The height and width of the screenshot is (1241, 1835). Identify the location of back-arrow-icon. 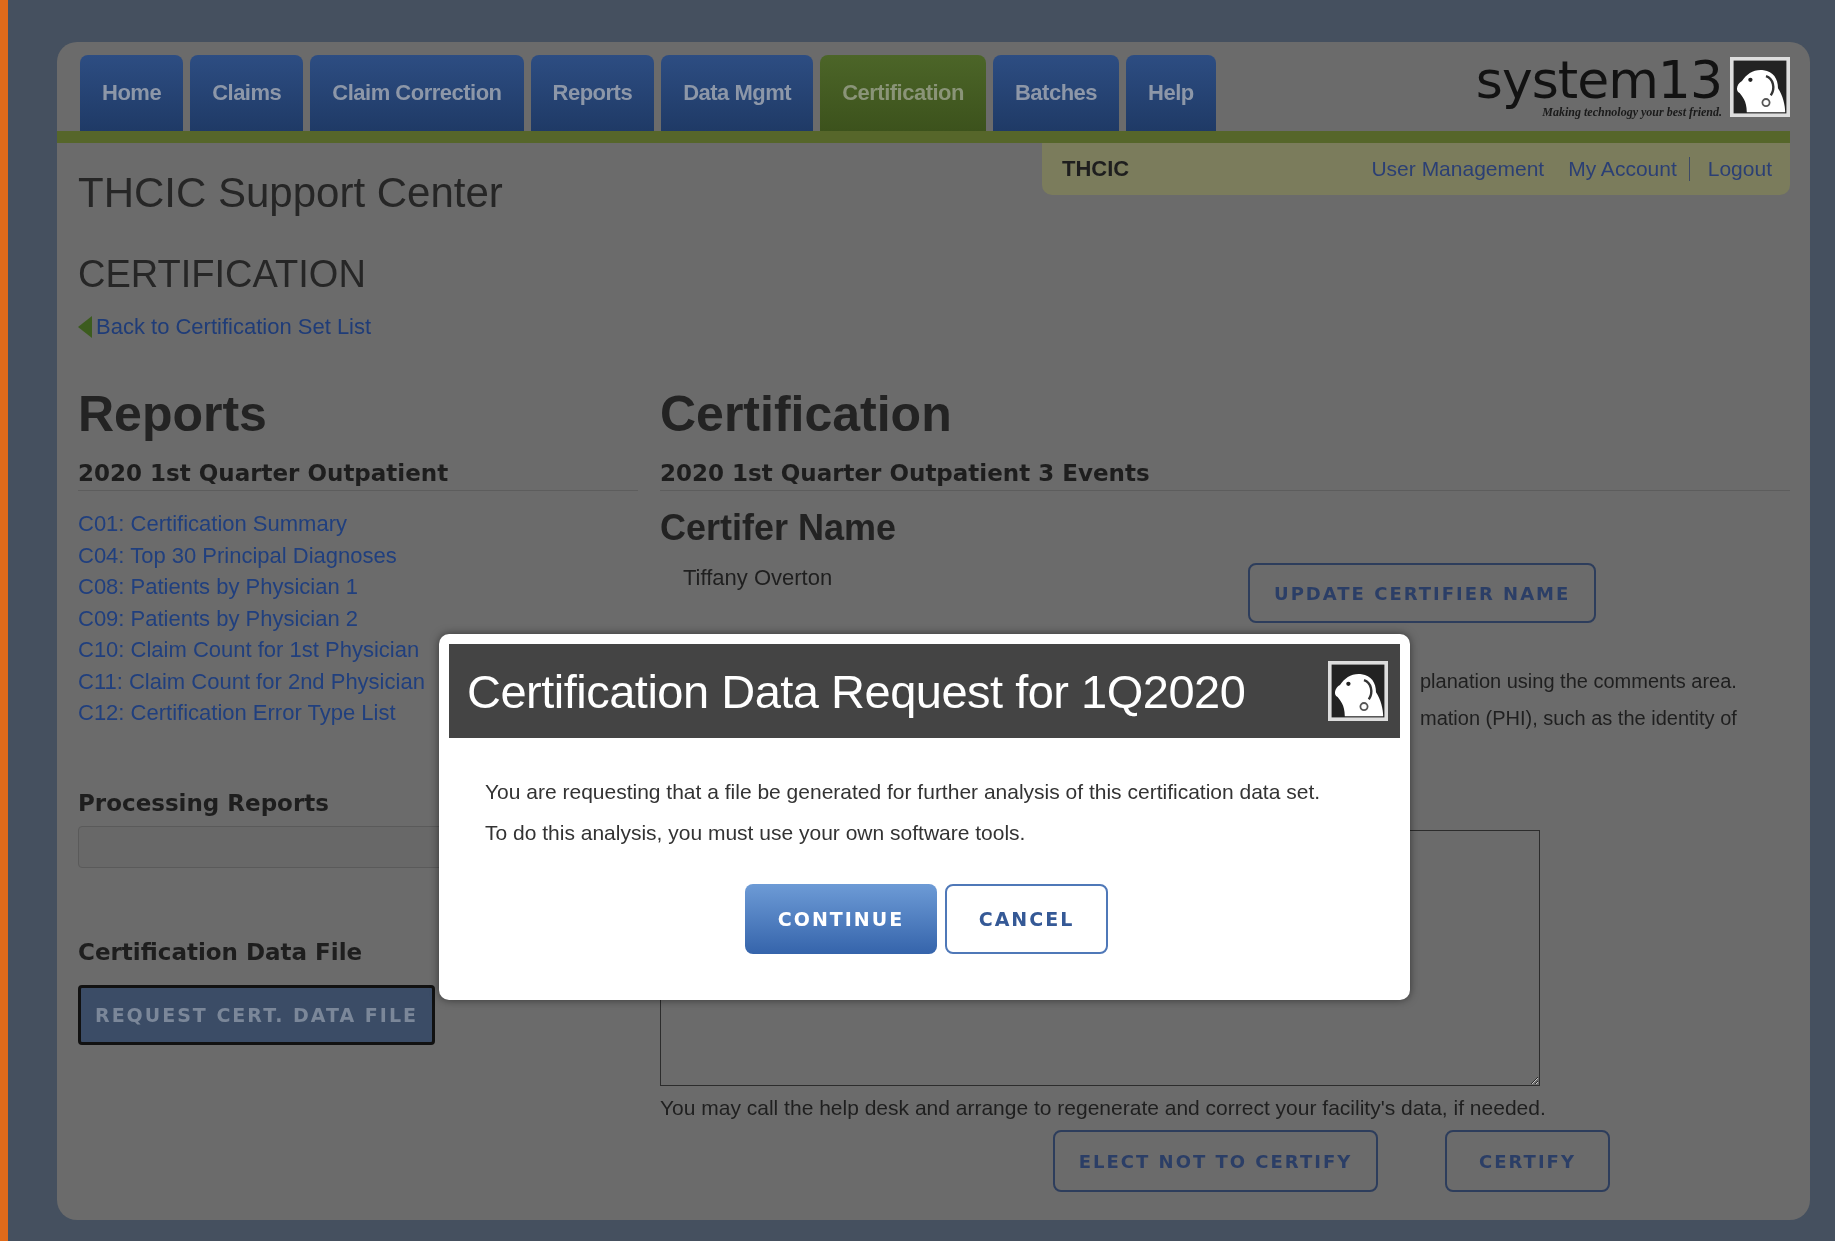
(85, 327).